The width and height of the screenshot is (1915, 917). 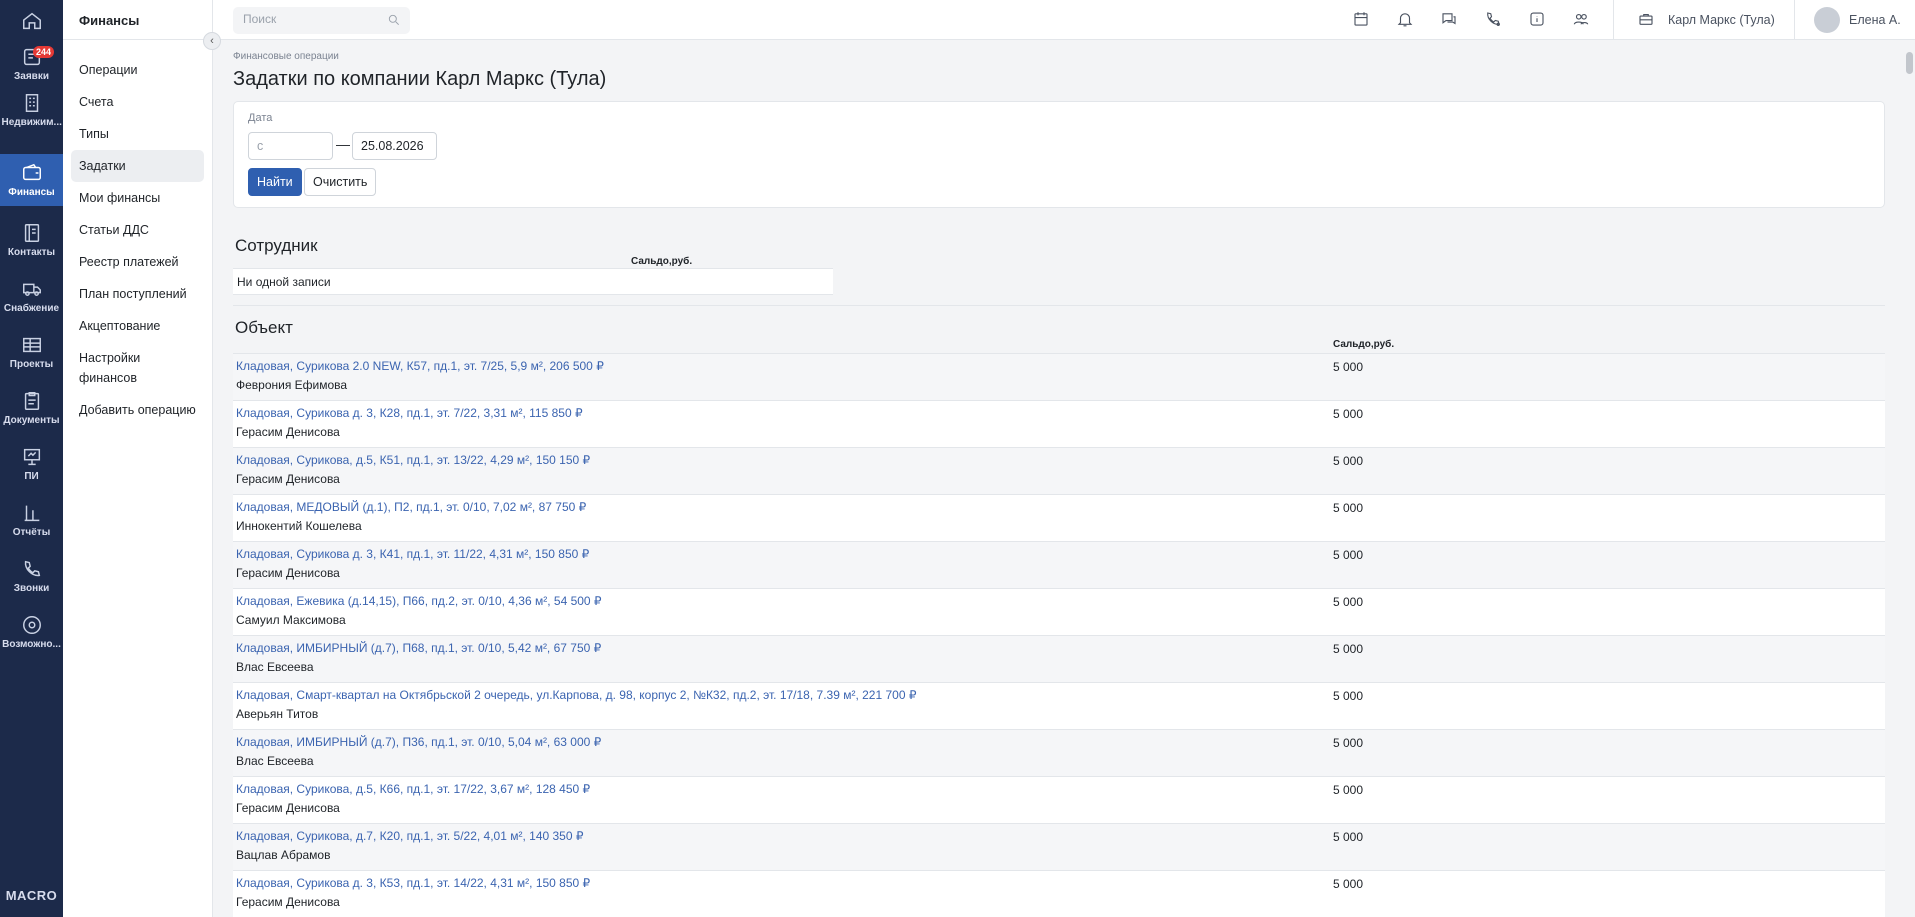 I want to click on company-selector: Карл Маркс (Тула), so click(x=1721, y=20).